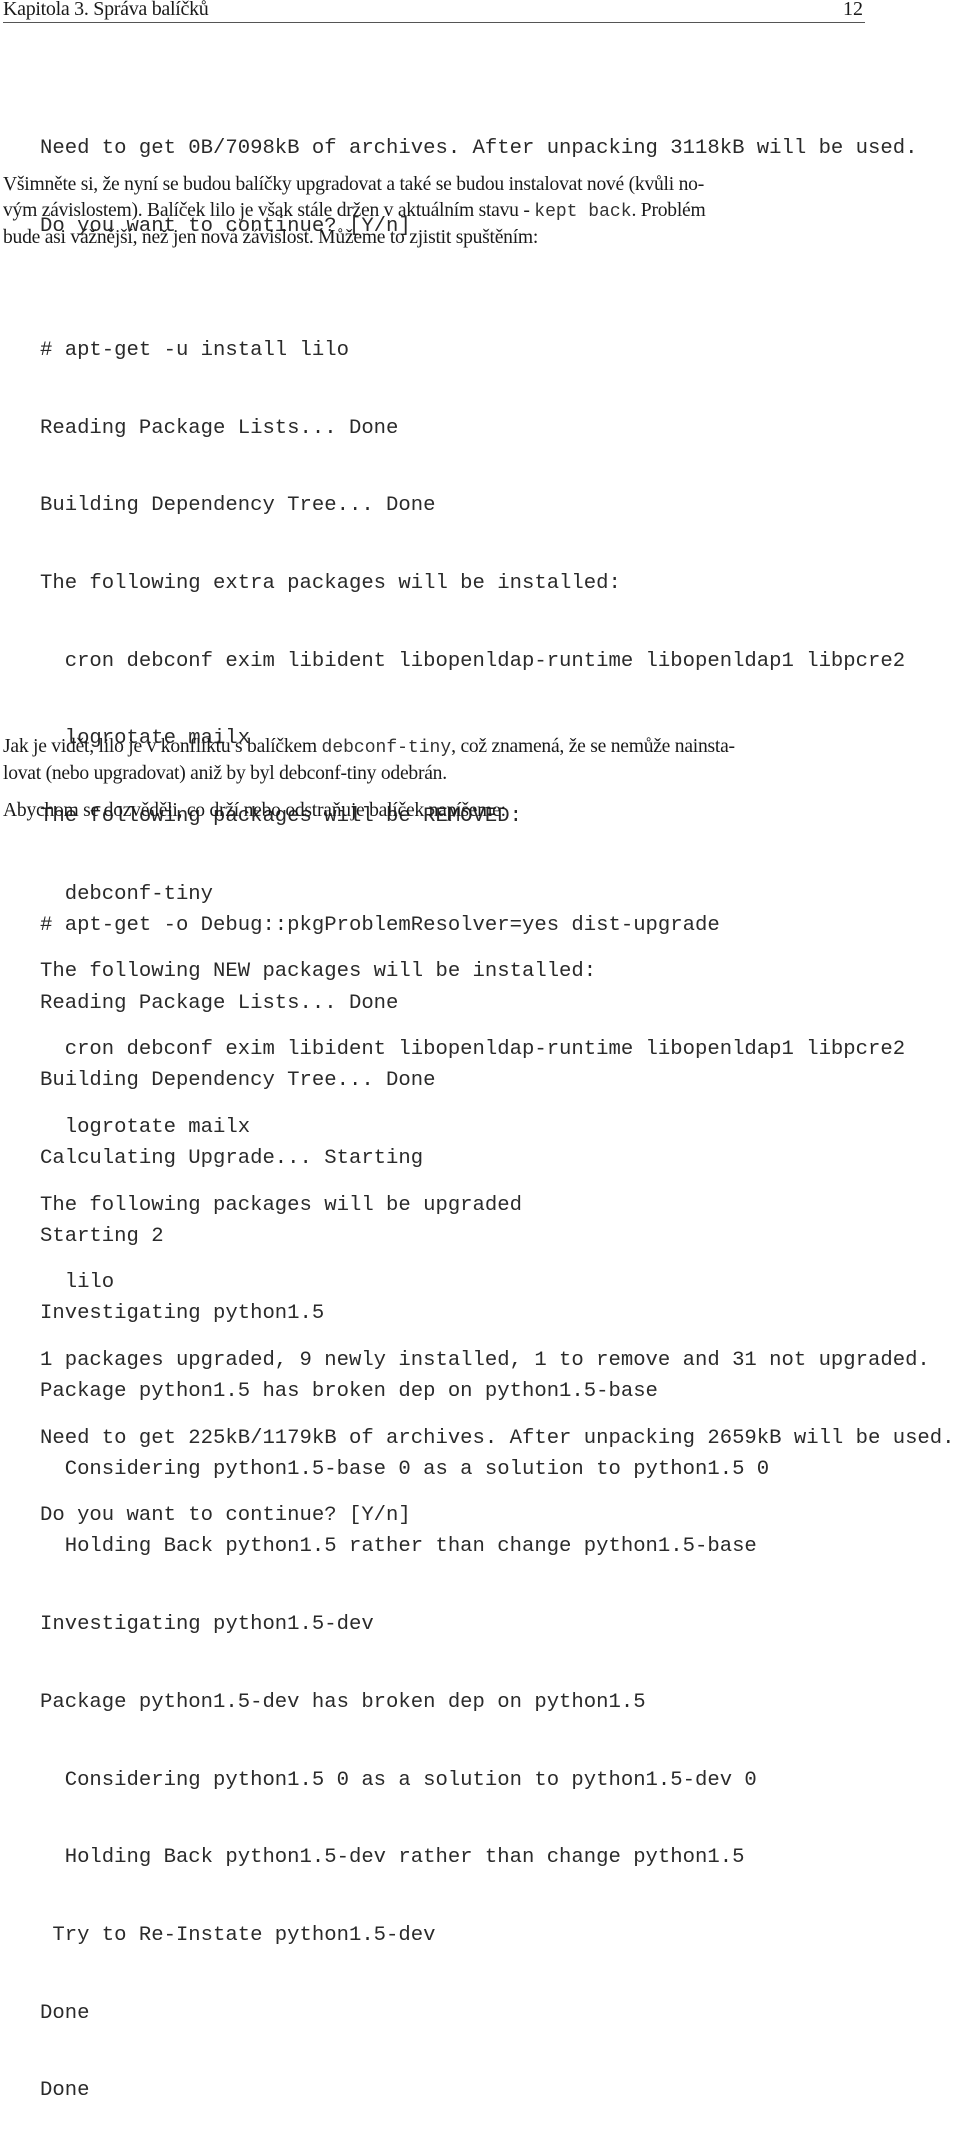 The height and width of the screenshot is (2130, 960). I want to click on terminal-line: Starting 2, so click(102, 1236).